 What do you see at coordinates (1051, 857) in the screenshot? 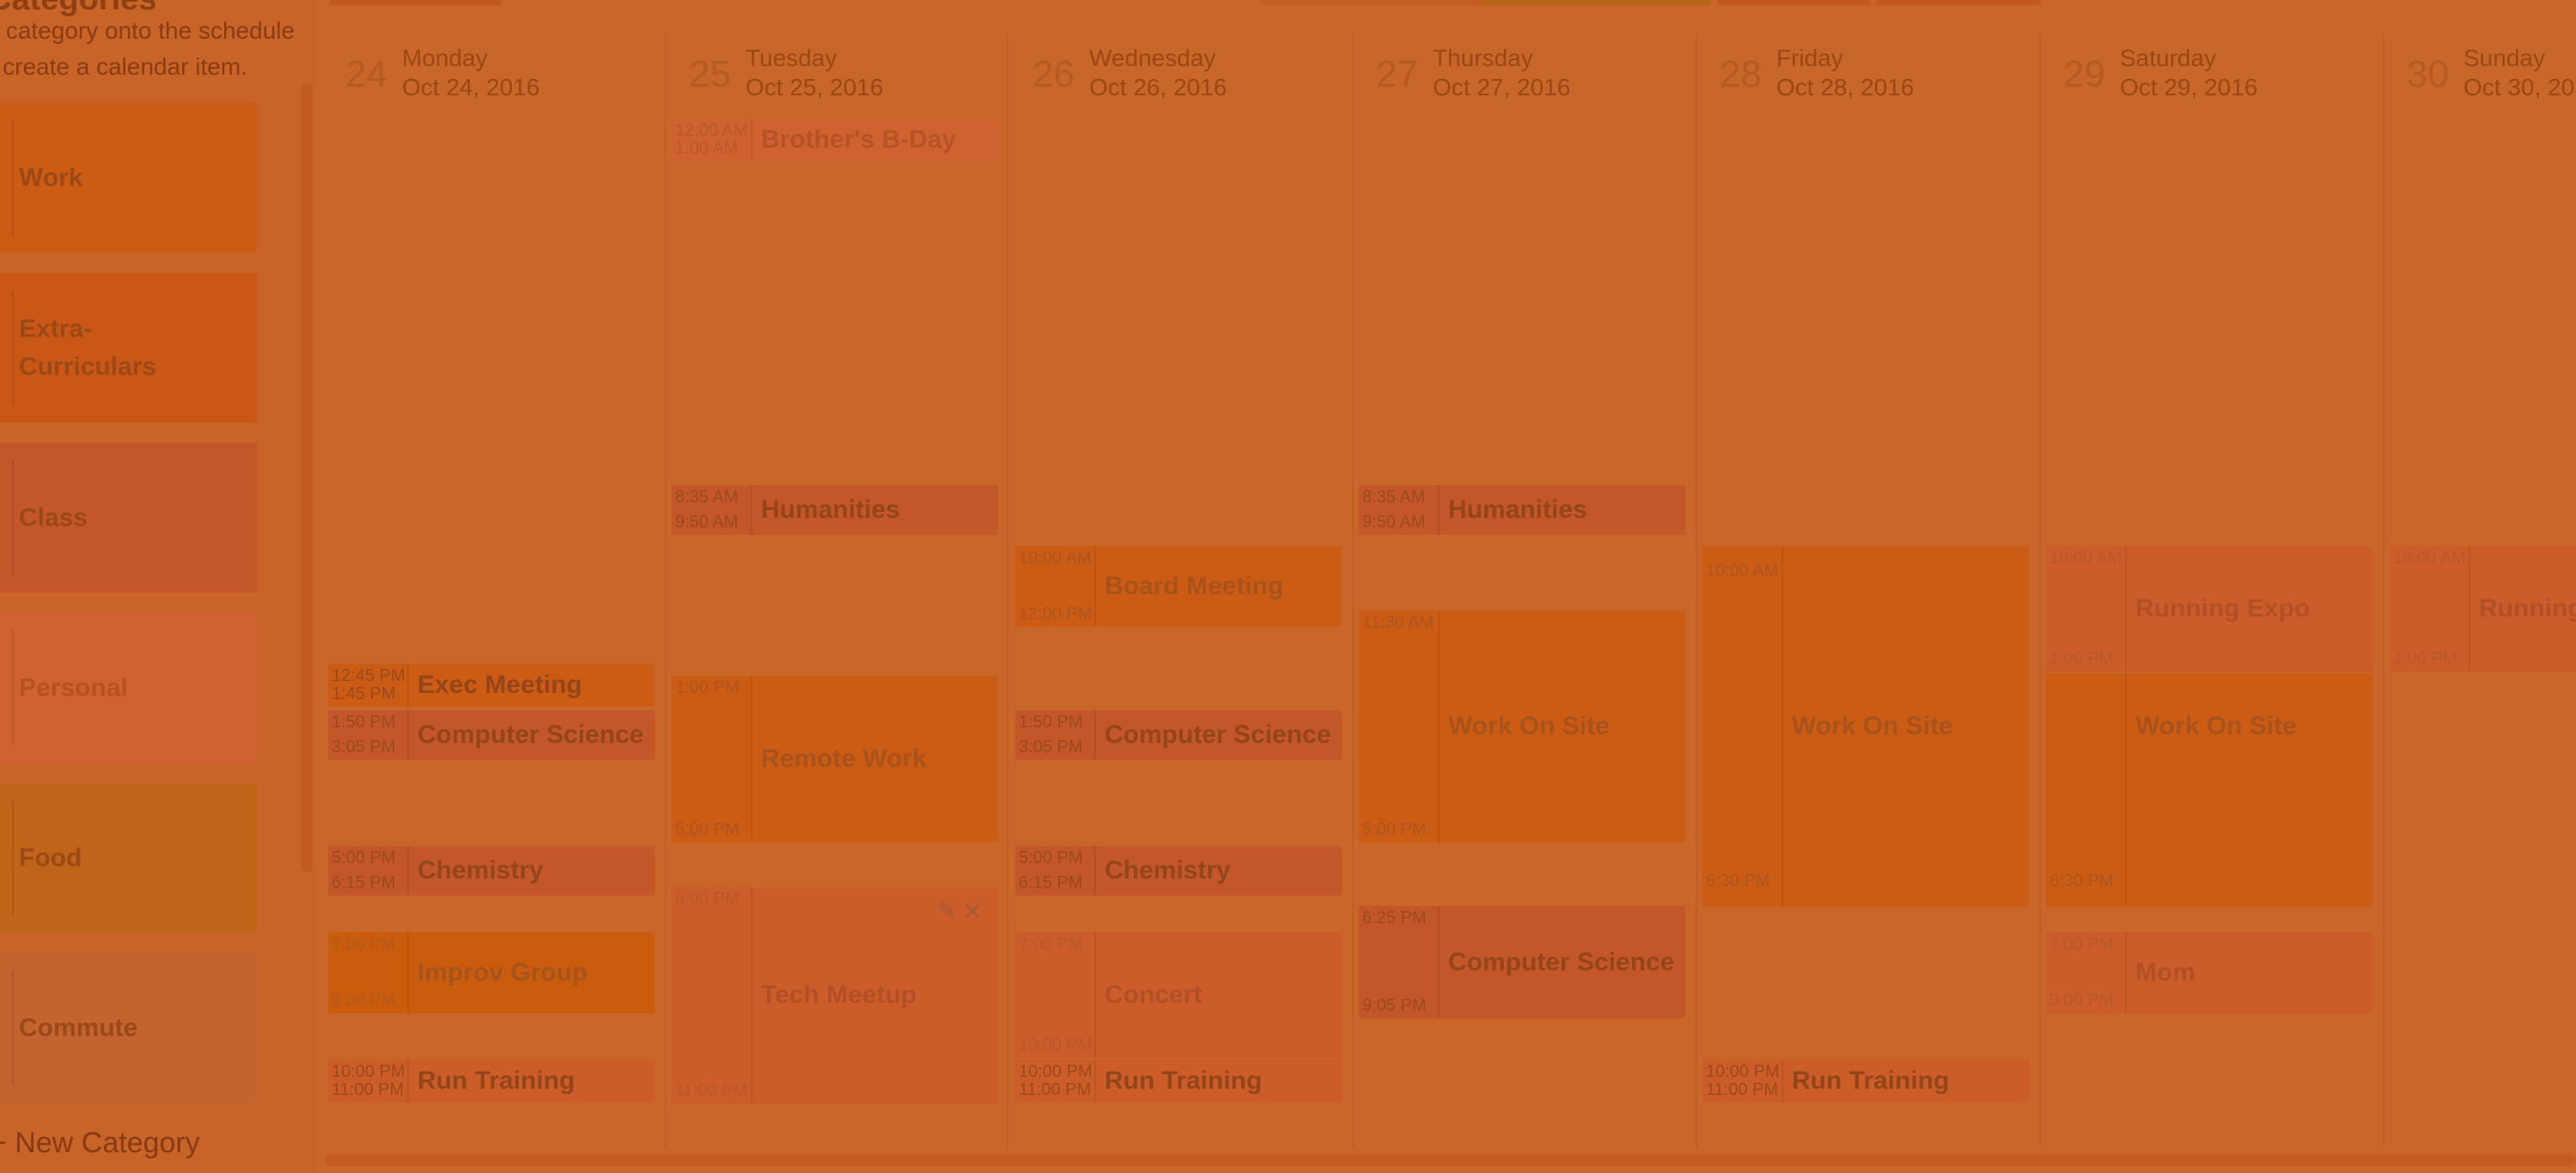
I see `event-start-time: 5:00 PM` at bounding box center [1051, 857].